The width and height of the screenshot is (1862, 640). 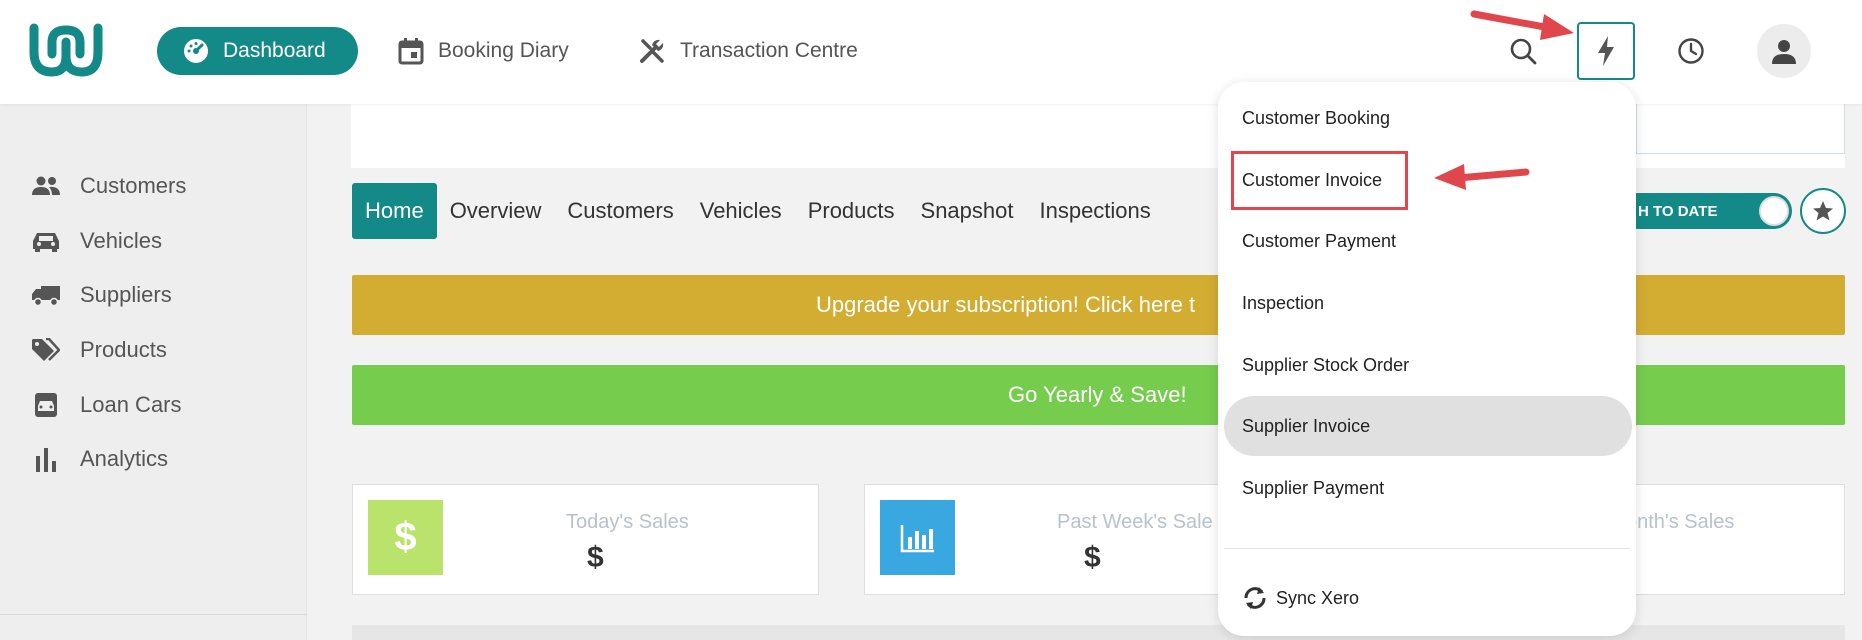 What do you see at coordinates (46, 350) in the screenshot?
I see `tags-icon` at bounding box center [46, 350].